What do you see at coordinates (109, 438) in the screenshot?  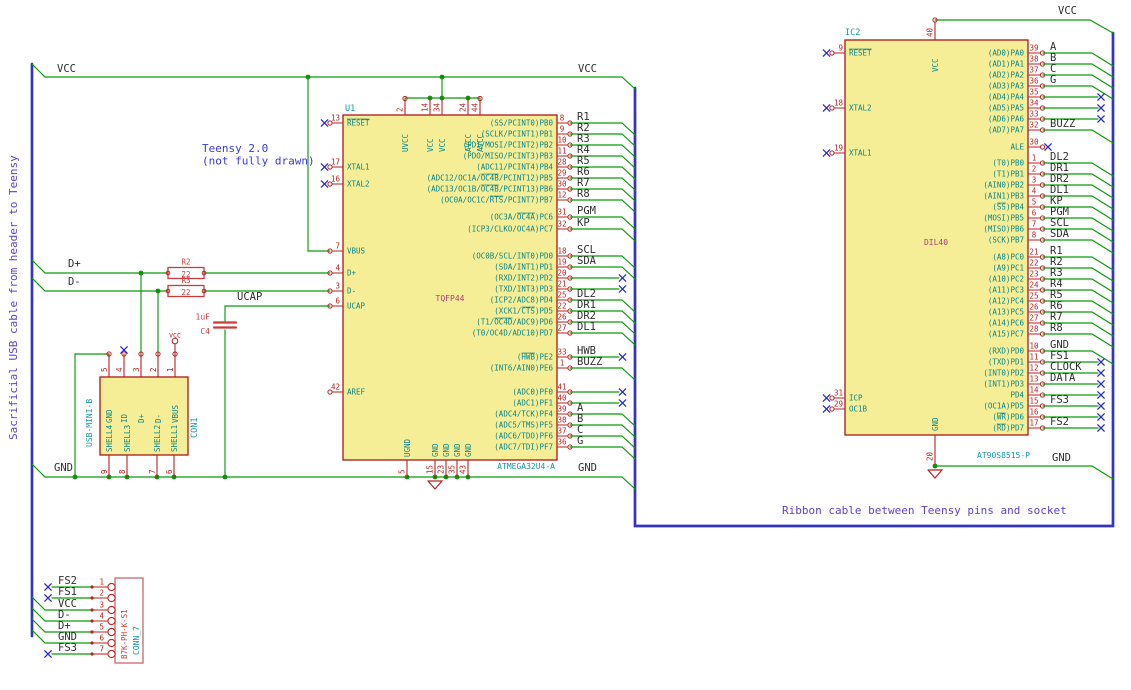 I see `pin-name: SHELL4` at bounding box center [109, 438].